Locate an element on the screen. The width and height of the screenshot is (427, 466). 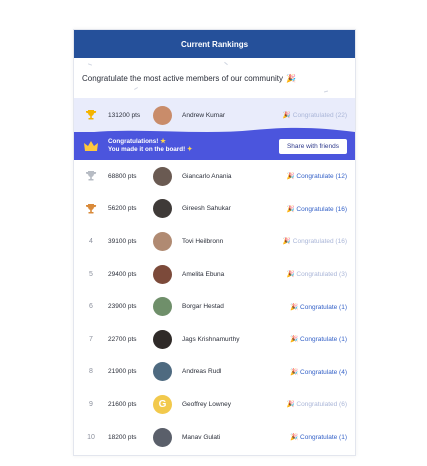
crown-icon is located at coordinates (91, 146).